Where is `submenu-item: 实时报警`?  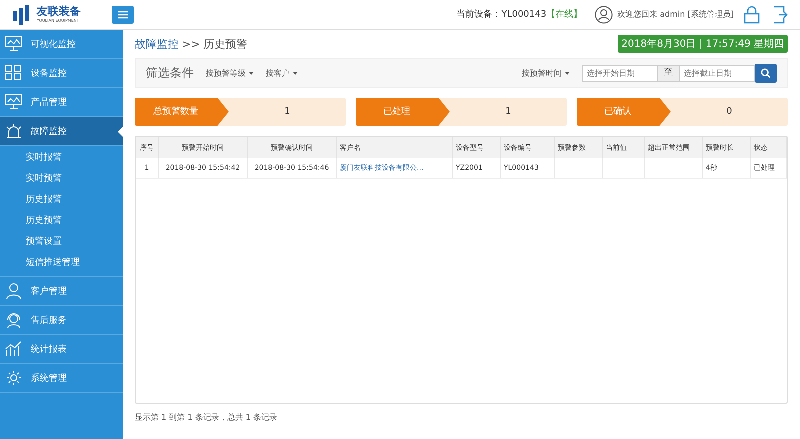
submenu-item: 实时报警 is located at coordinates (61, 158).